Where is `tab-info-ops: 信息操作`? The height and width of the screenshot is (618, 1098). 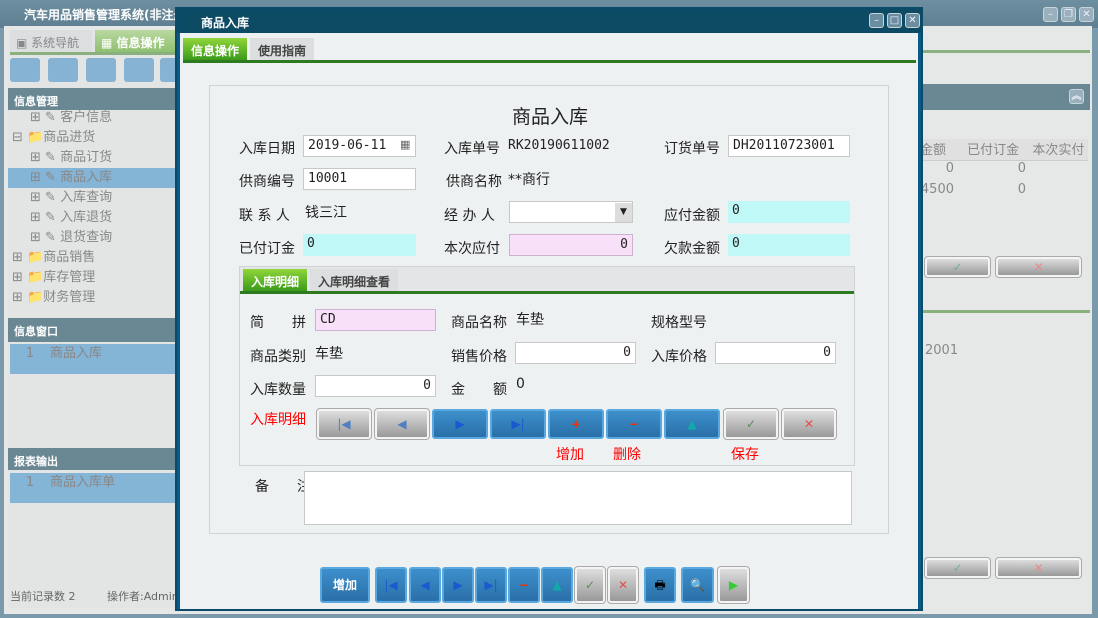 tab-info-ops: 信息操作 is located at coordinates (215, 49).